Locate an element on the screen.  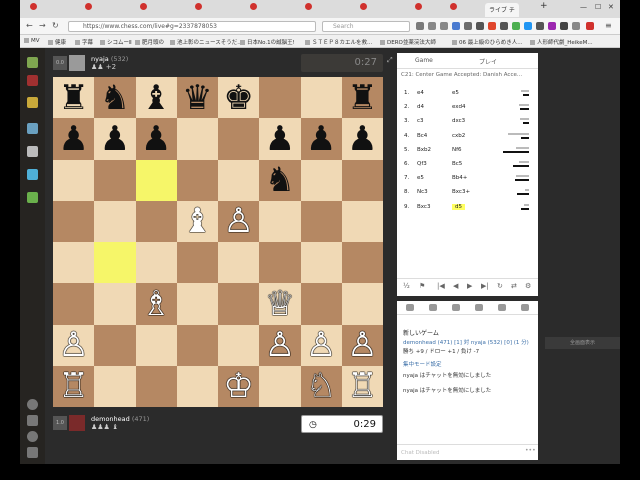
square-f8 is located at coordinates (280, 98).